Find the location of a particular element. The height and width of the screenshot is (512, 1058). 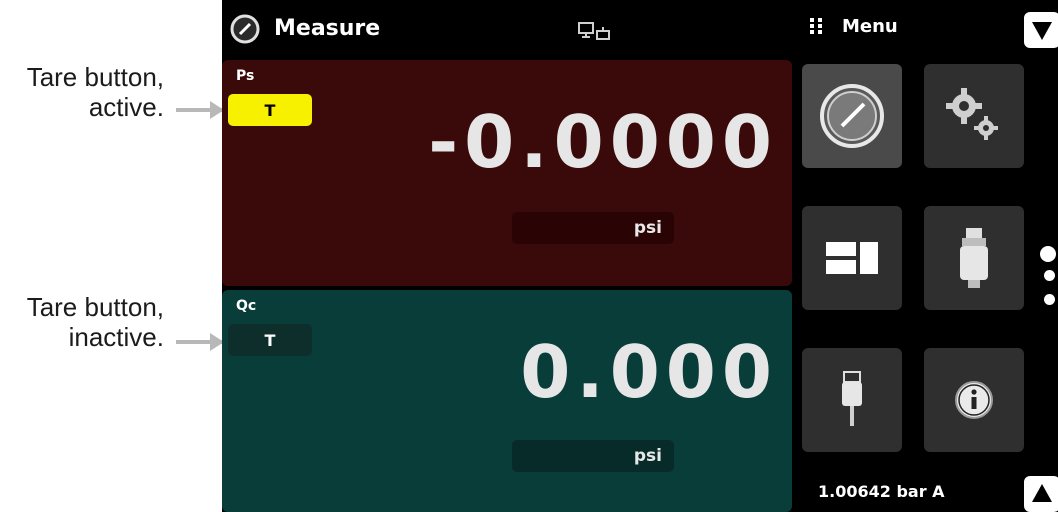

tare-button-inactive: T is located at coordinates (270, 340).